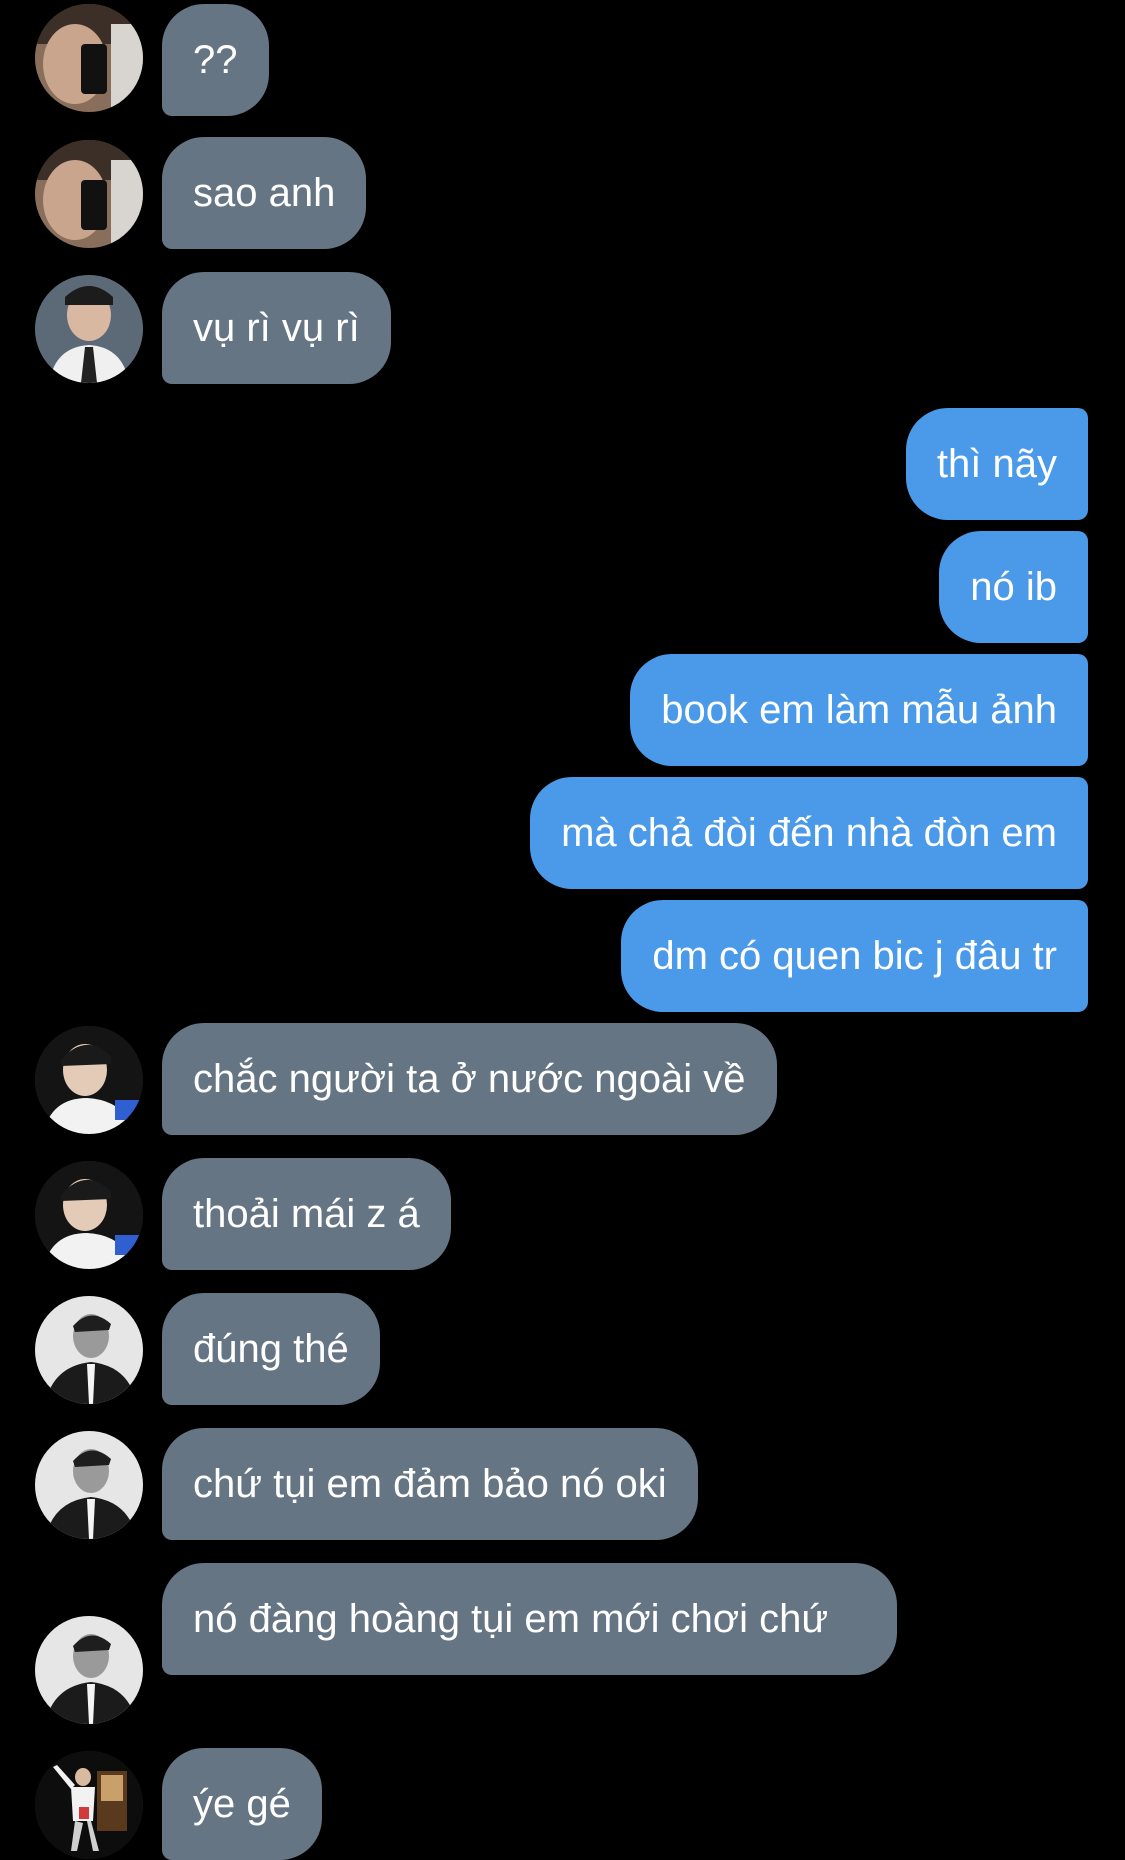 This screenshot has width=1125, height=1860. I want to click on message-bubble-incoming: chắc người ta ở nước ngoài về, so click(469, 1079).